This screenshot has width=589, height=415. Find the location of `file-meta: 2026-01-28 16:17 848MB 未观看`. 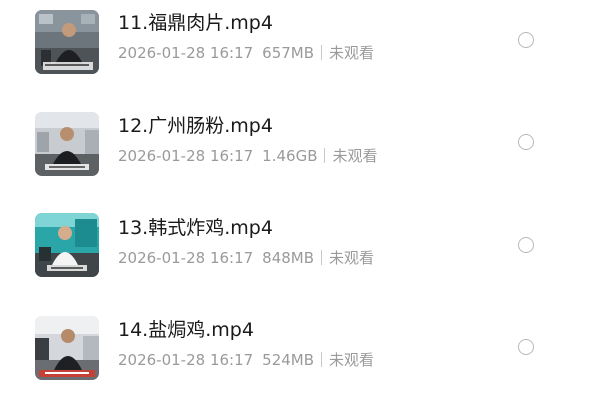

file-meta: 2026-01-28 16:17 848MB 未观看 is located at coordinates (246, 258).